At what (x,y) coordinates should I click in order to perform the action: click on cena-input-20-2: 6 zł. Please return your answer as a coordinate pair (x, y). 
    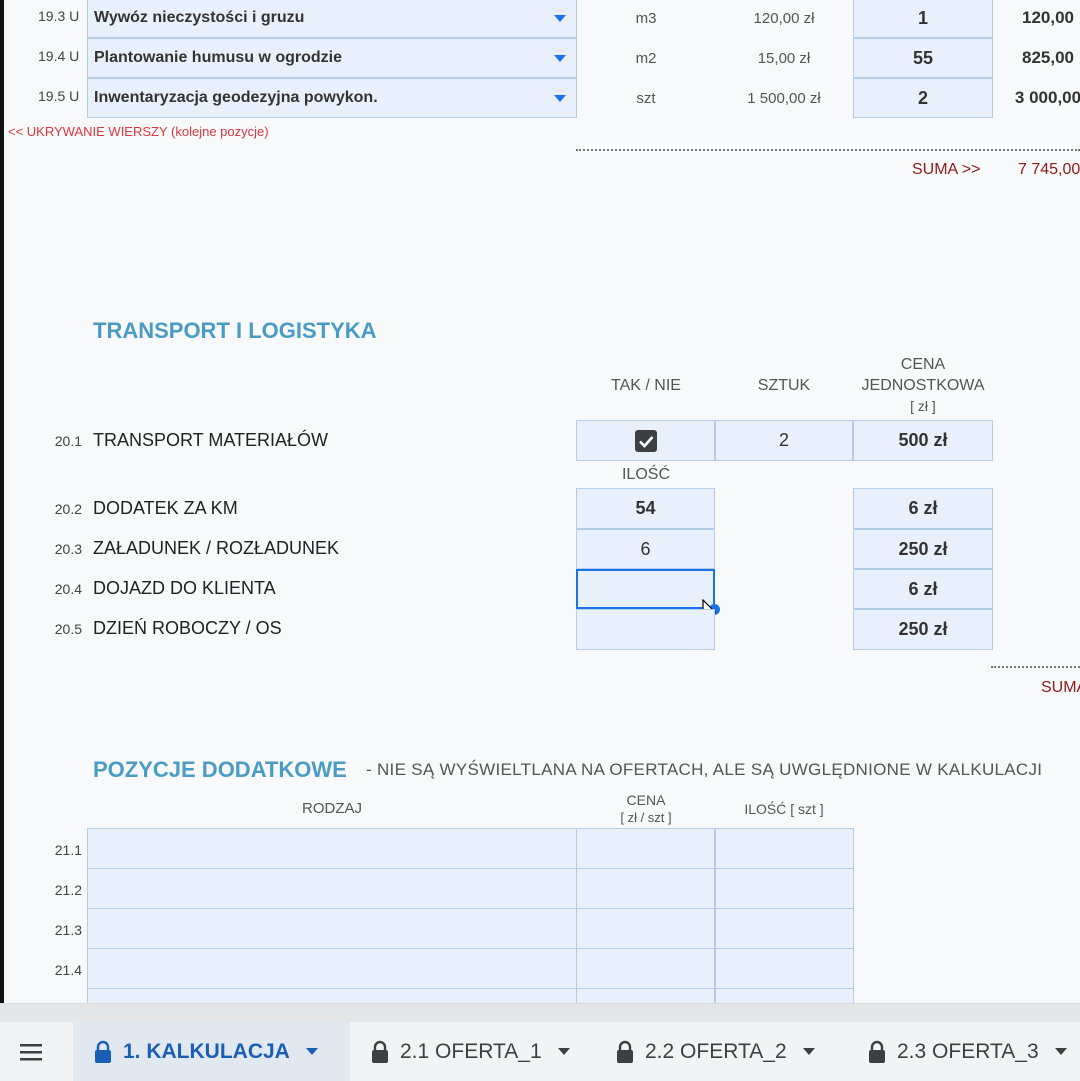
    Looking at the image, I should click on (923, 508).